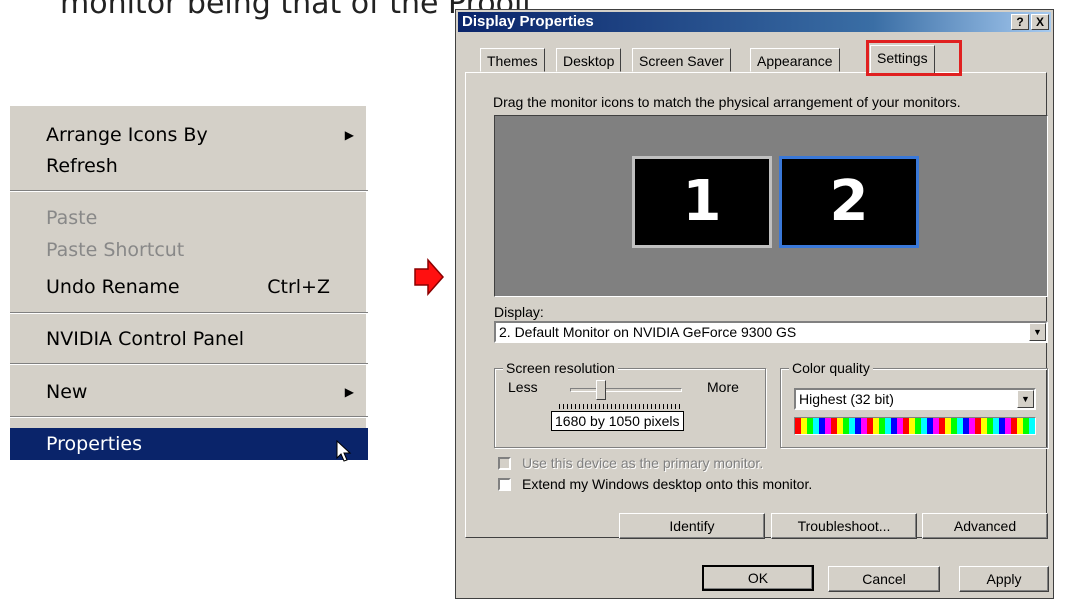 This screenshot has width=1088, height=599. I want to click on tab-appearance: Appearance, so click(795, 60).